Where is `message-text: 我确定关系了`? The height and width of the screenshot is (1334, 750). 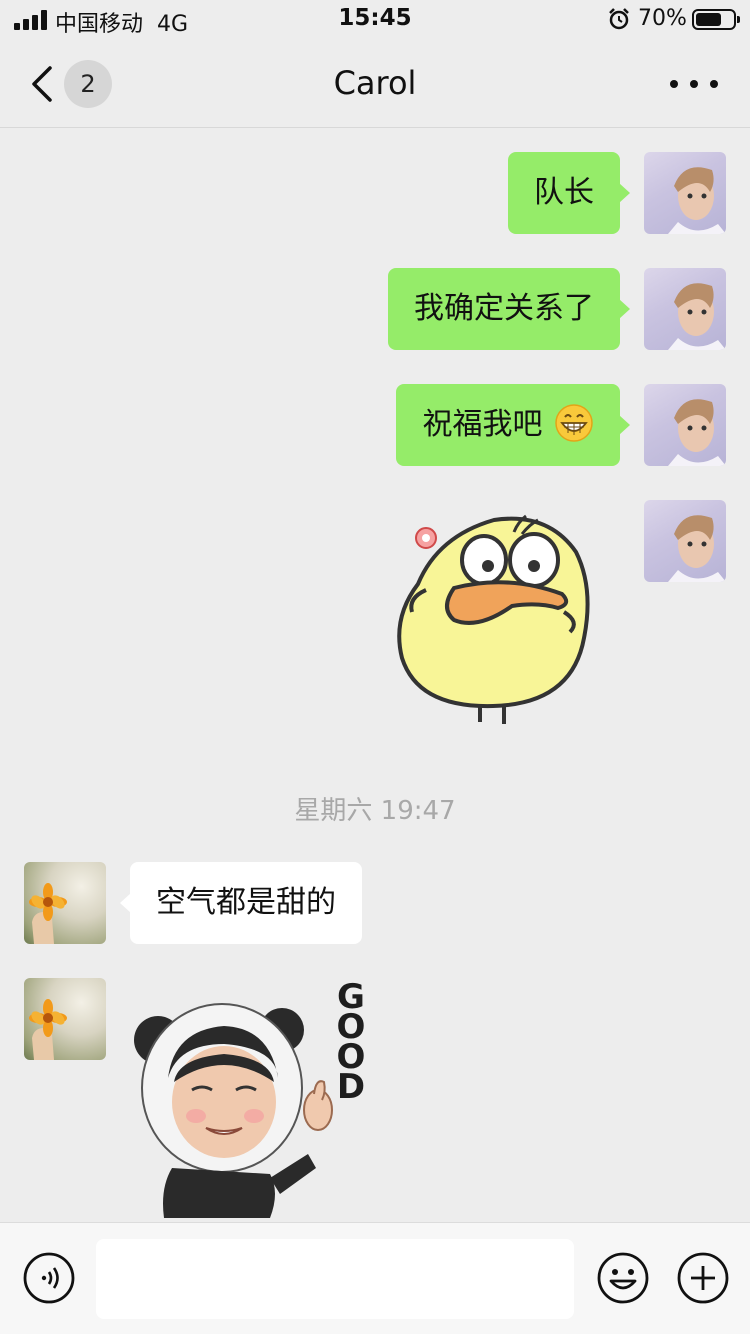 message-text: 我确定关系了 is located at coordinates (504, 308).